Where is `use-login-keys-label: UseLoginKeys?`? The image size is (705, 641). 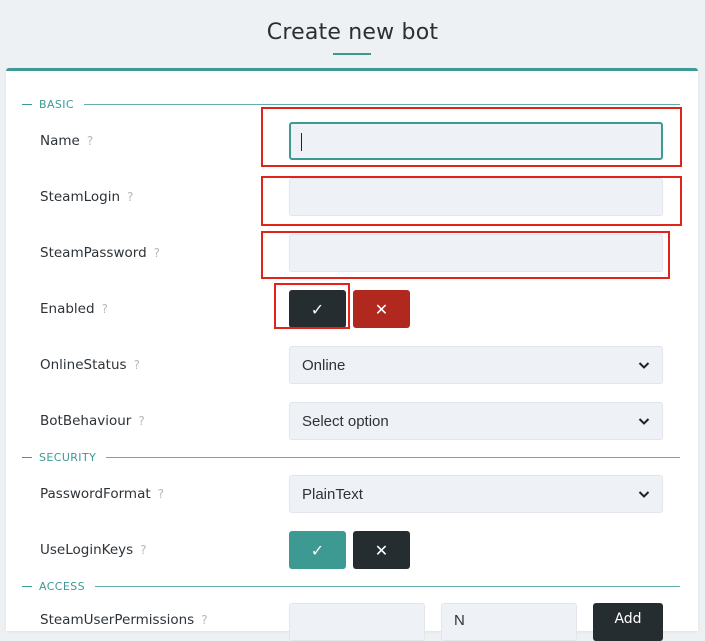
use-login-keys-label: UseLoginKeys? is located at coordinates (93, 550).